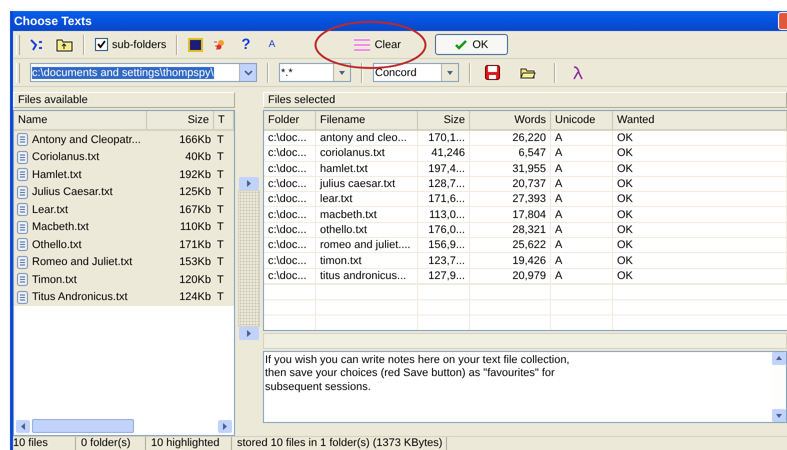 This screenshot has width=787, height=450. Describe the element at coordinates (510, 169) in the screenshot. I see `table-cell: 31,955` at that location.